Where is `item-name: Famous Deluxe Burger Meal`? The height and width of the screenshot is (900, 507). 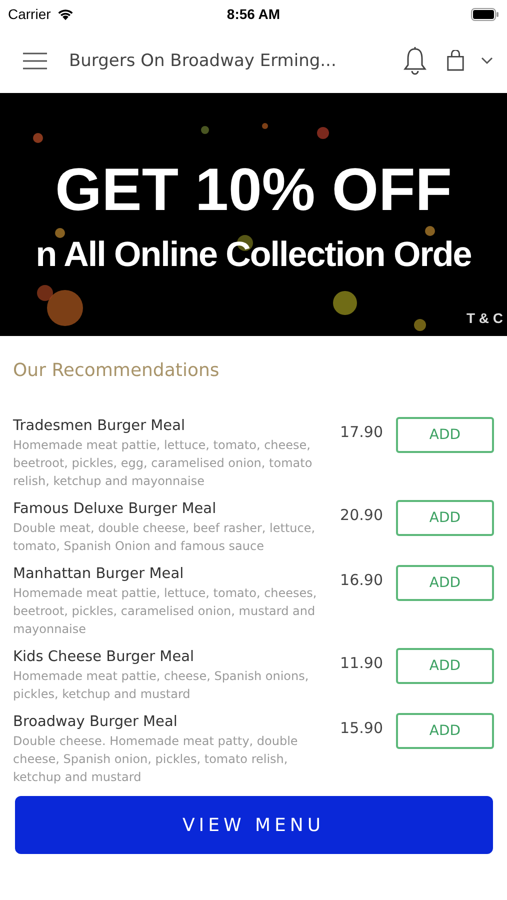 item-name: Famous Deluxe Burger Meal is located at coordinates (115, 509).